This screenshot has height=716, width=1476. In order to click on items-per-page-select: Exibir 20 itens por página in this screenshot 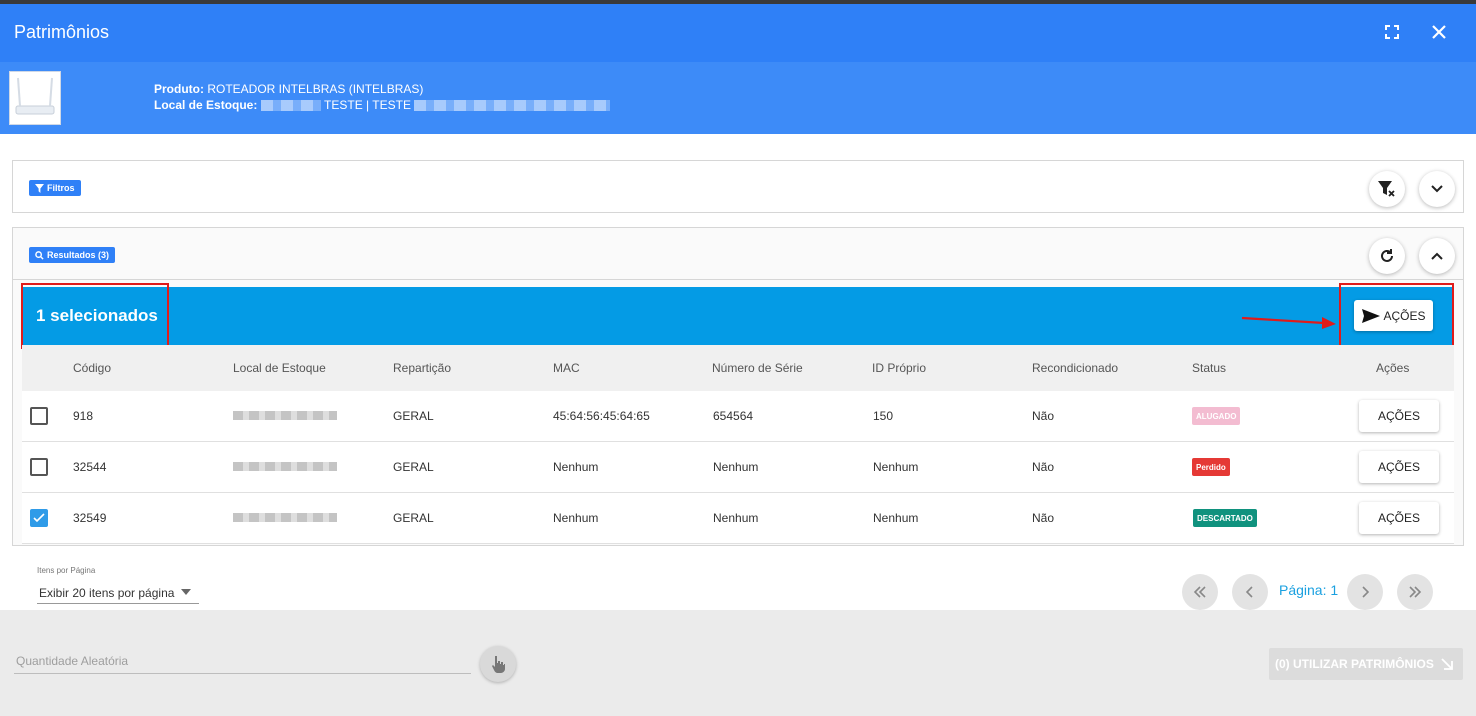, I will do `click(118, 592)`.